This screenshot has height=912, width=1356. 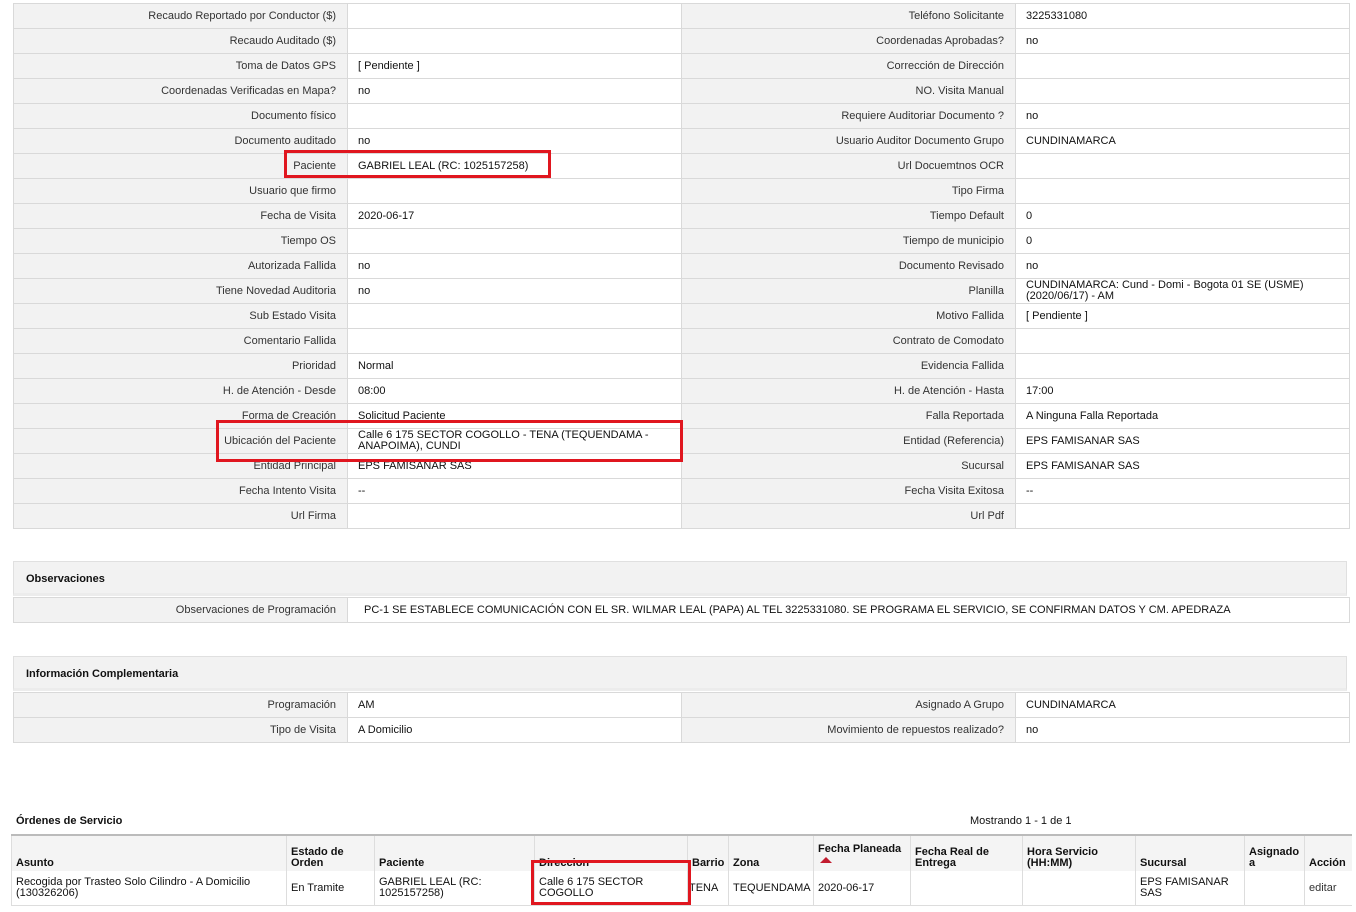 What do you see at coordinates (180, 730) in the screenshot?
I see `field-label: Tipo de Visita` at bounding box center [180, 730].